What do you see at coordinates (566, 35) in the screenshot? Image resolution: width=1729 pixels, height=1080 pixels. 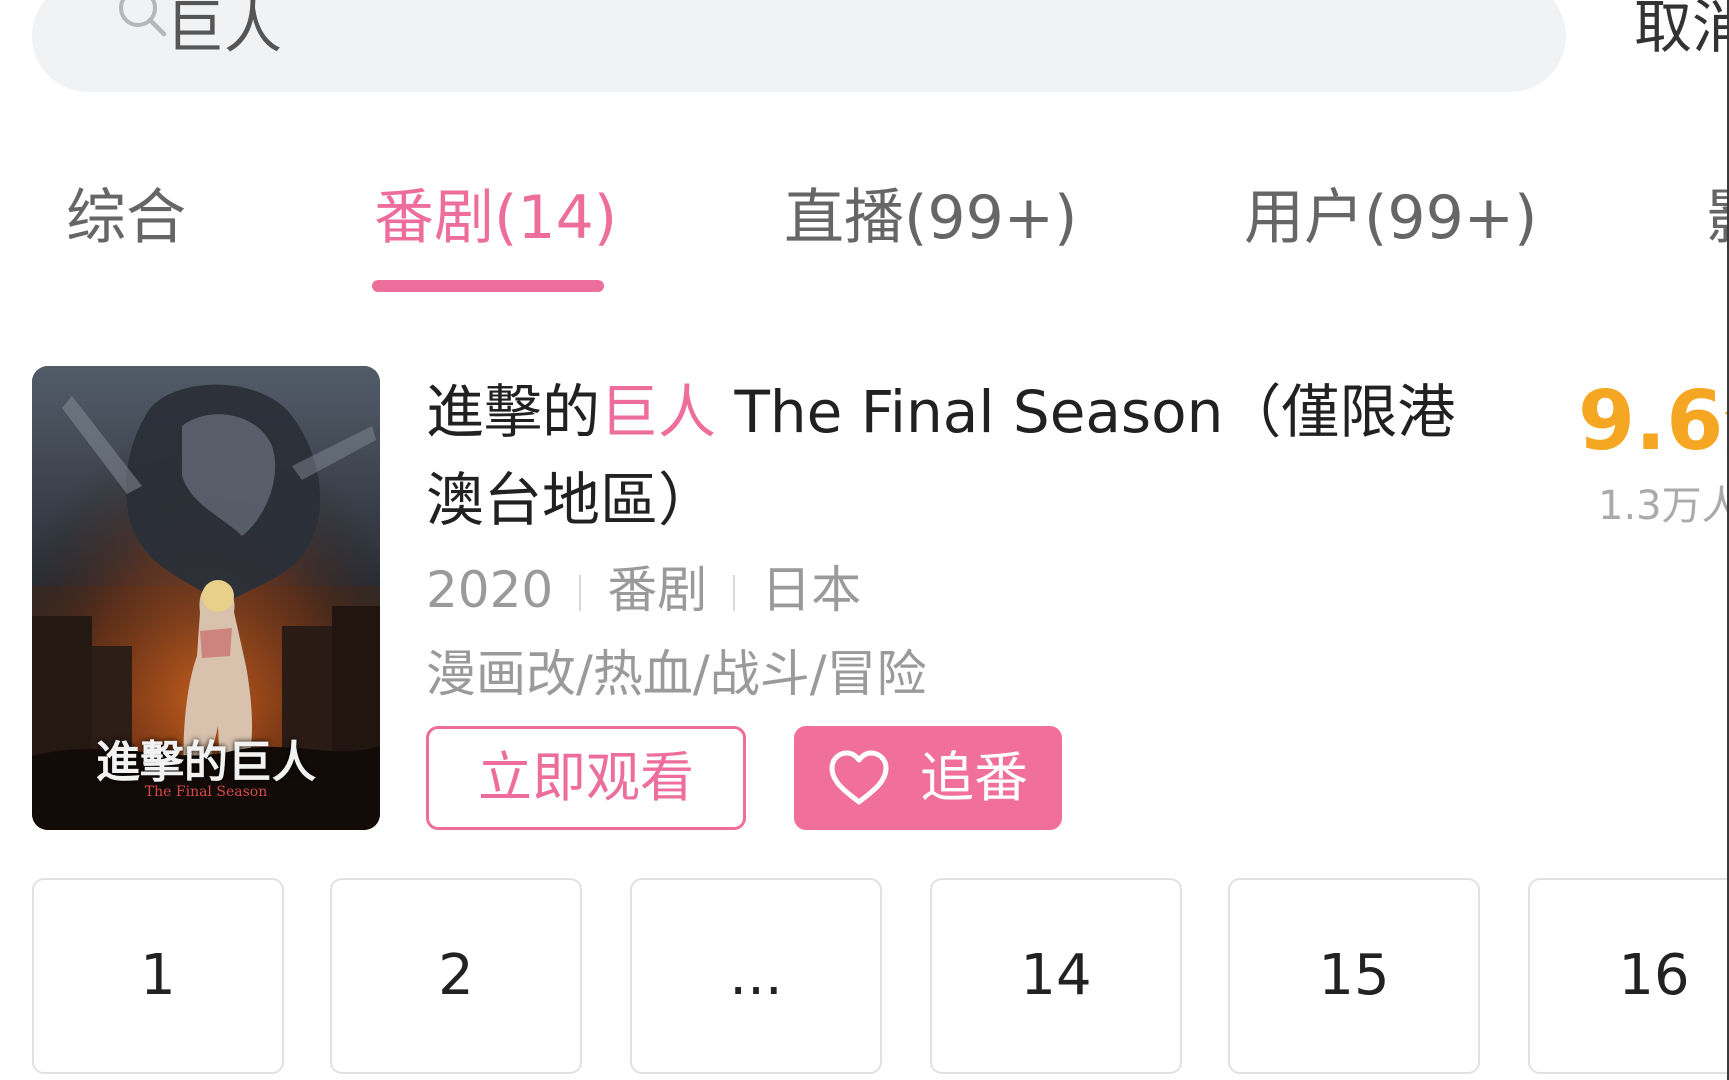 I see `search-input` at bounding box center [566, 35].